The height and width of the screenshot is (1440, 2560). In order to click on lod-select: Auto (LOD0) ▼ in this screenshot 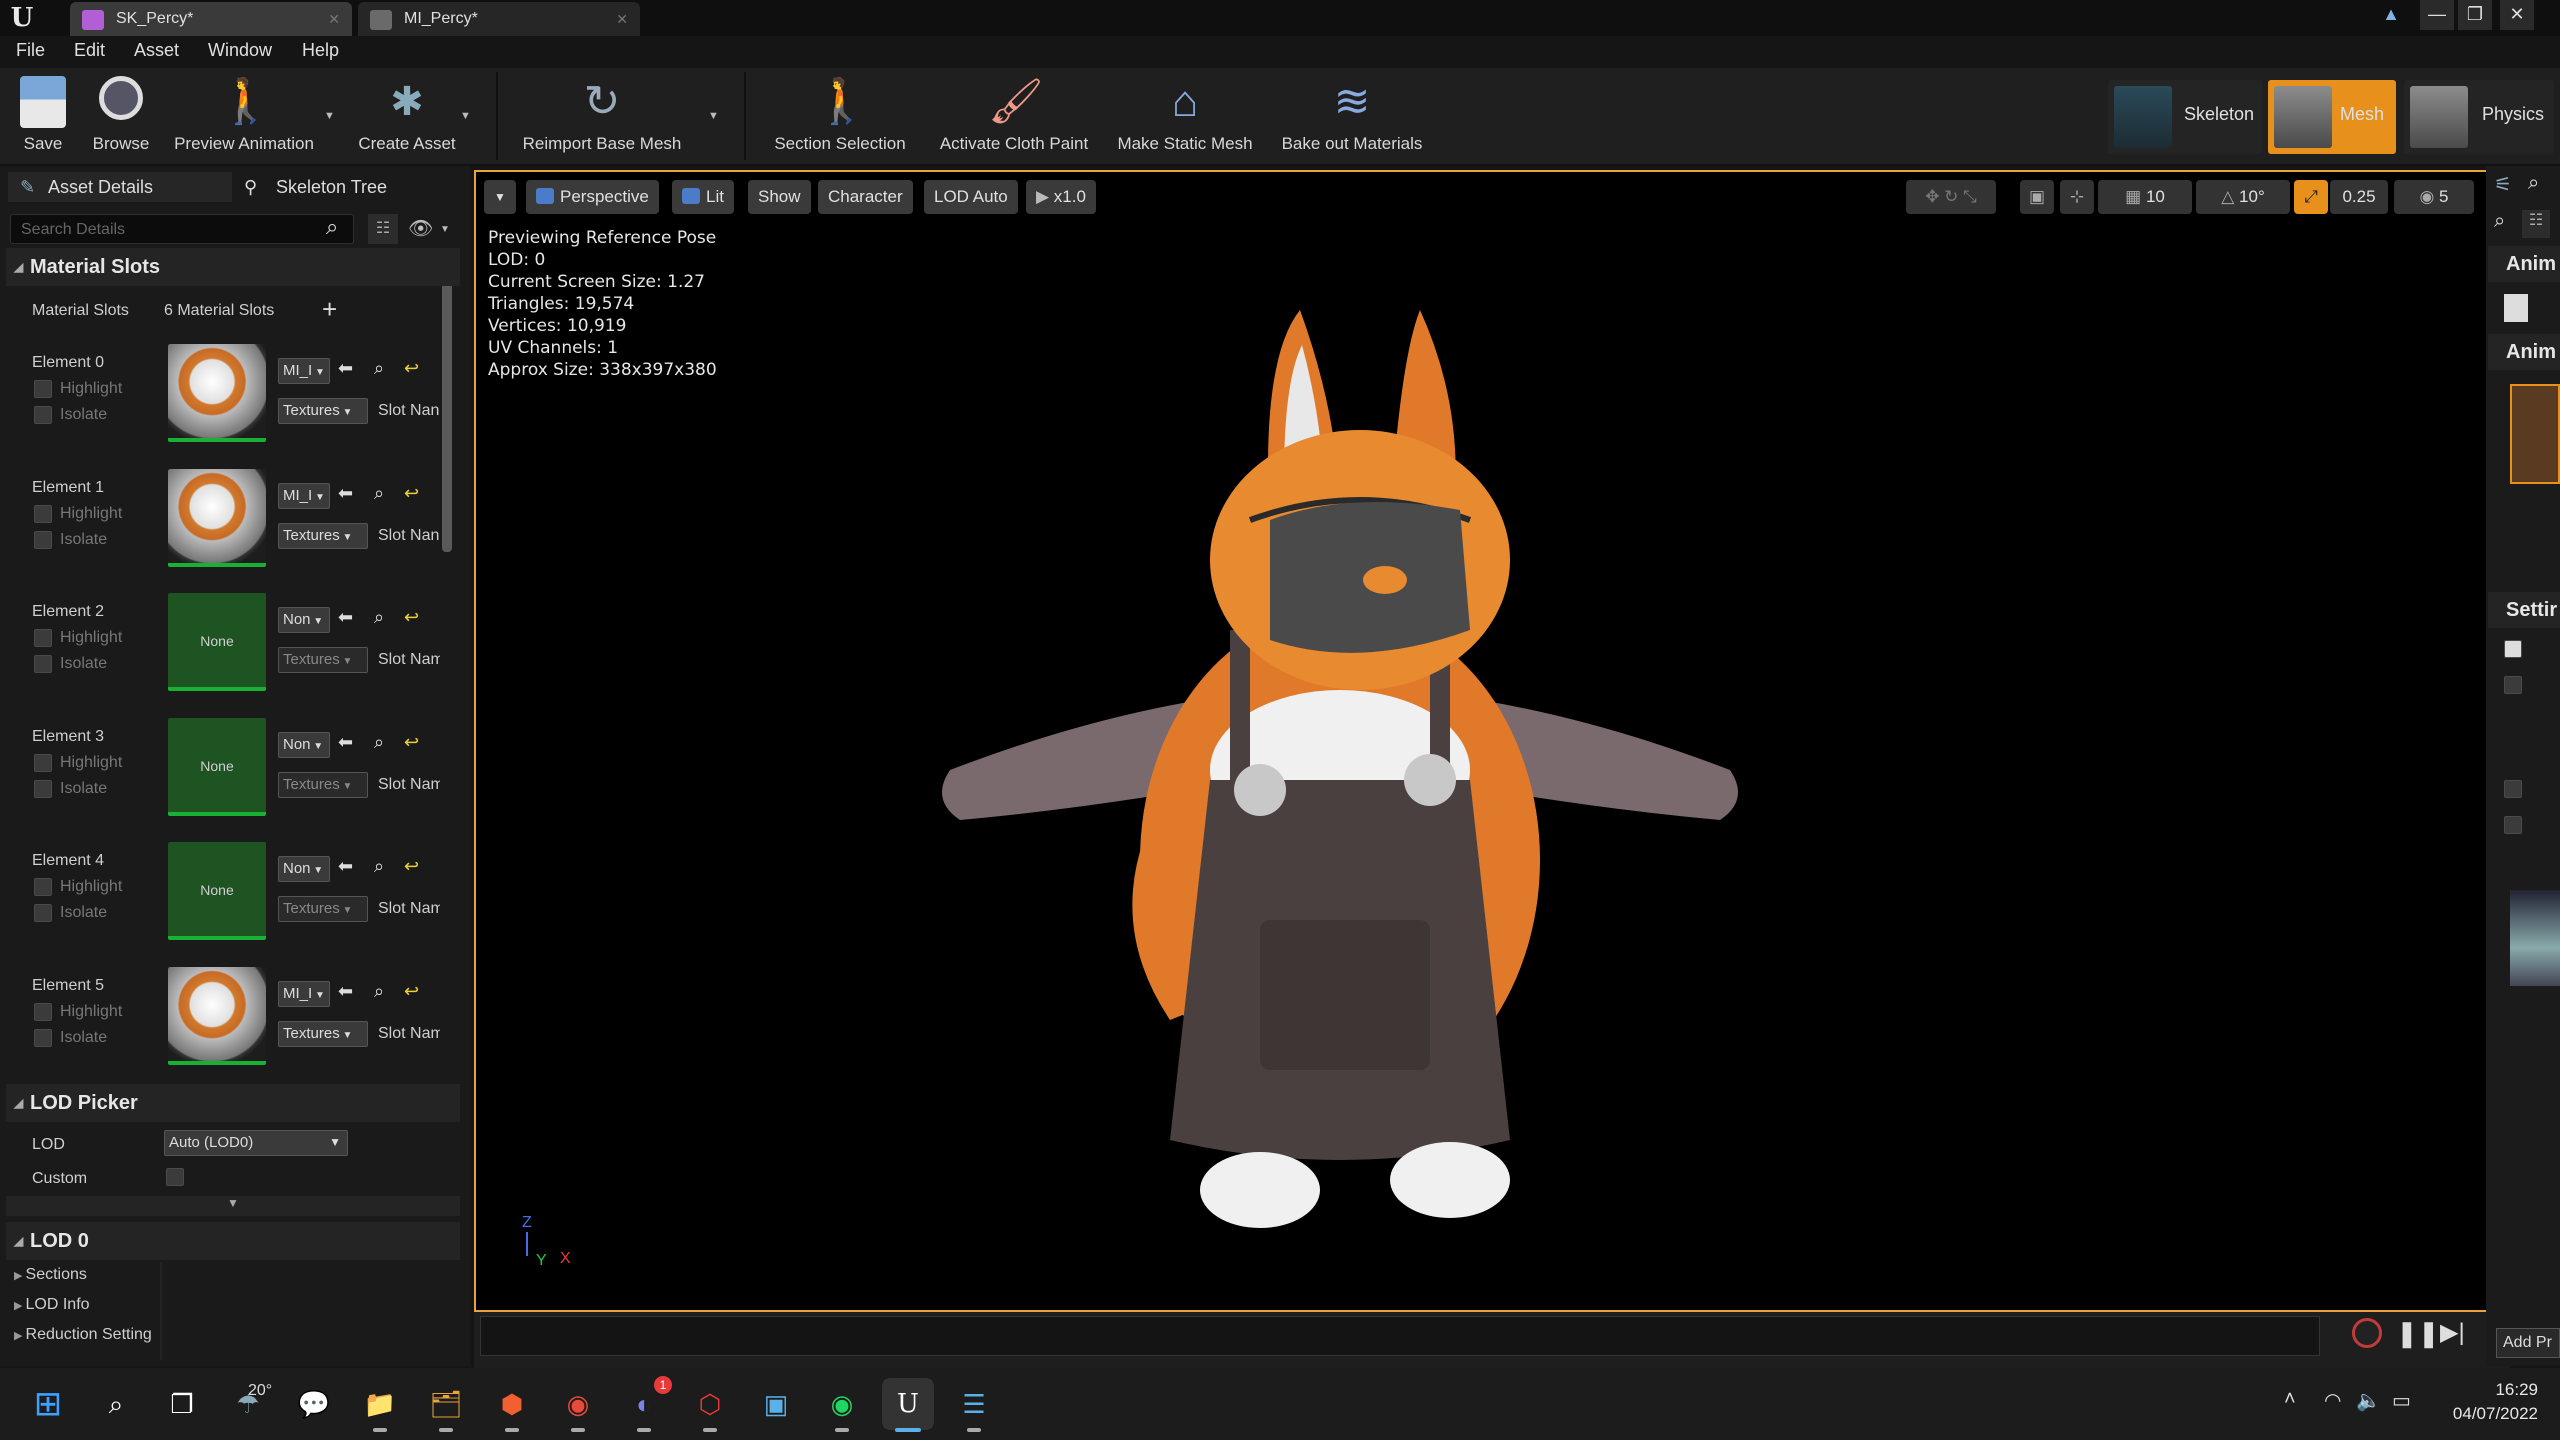, I will do `click(256, 1143)`.